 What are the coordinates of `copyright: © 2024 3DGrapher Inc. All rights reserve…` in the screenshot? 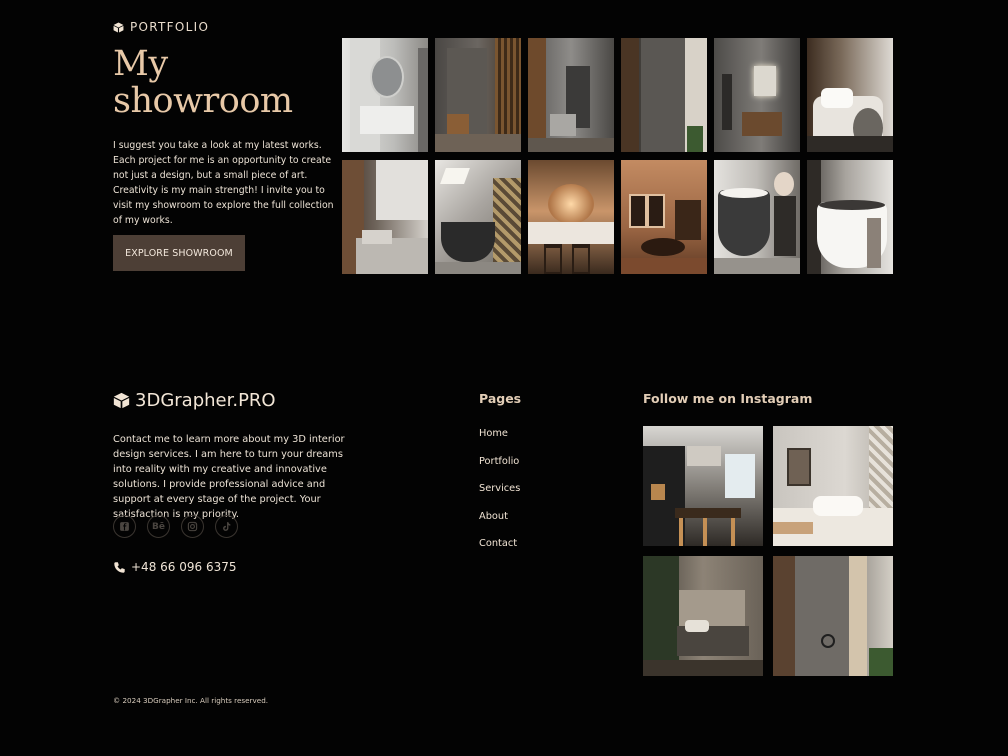 It's located at (191, 700).